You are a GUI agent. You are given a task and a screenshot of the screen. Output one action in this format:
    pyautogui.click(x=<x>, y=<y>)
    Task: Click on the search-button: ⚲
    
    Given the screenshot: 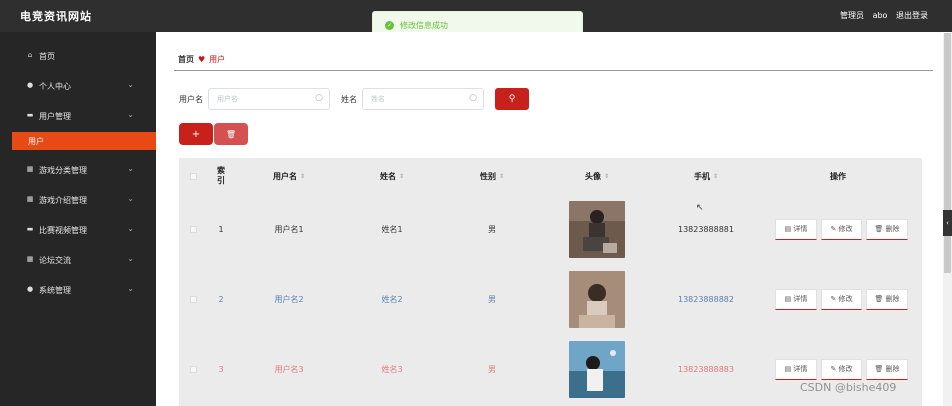 What is the action you would take?
    pyautogui.click(x=512, y=99)
    